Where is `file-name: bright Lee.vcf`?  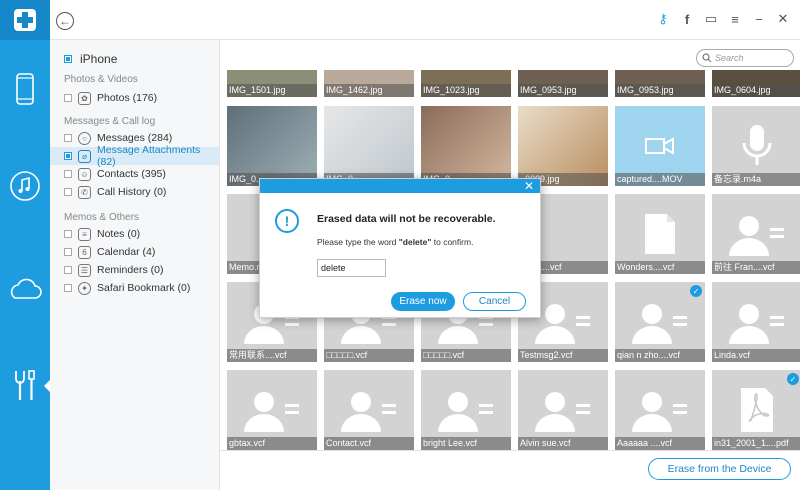
file-name: bright Lee.vcf is located at coordinates (466, 443).